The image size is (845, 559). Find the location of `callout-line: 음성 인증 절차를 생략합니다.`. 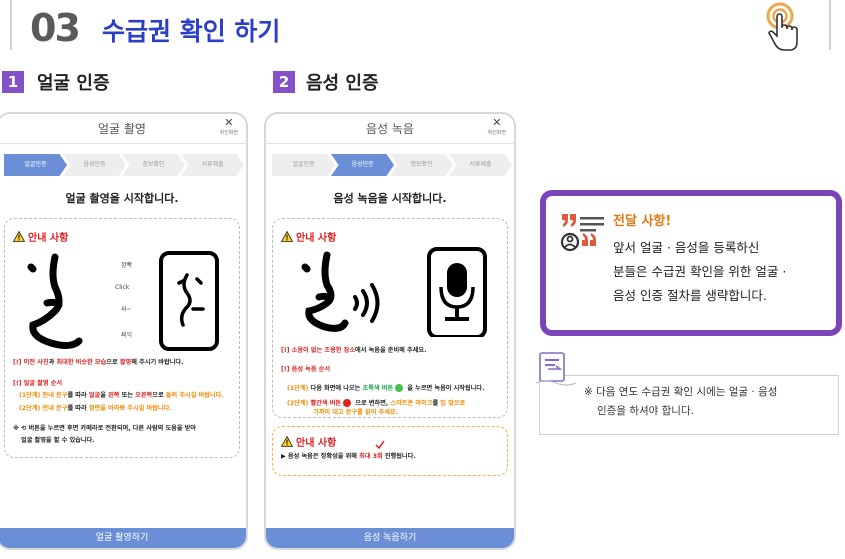

callout-line: 음성 인증 절차를 생략합니다. is located at coordinates (690, 295).